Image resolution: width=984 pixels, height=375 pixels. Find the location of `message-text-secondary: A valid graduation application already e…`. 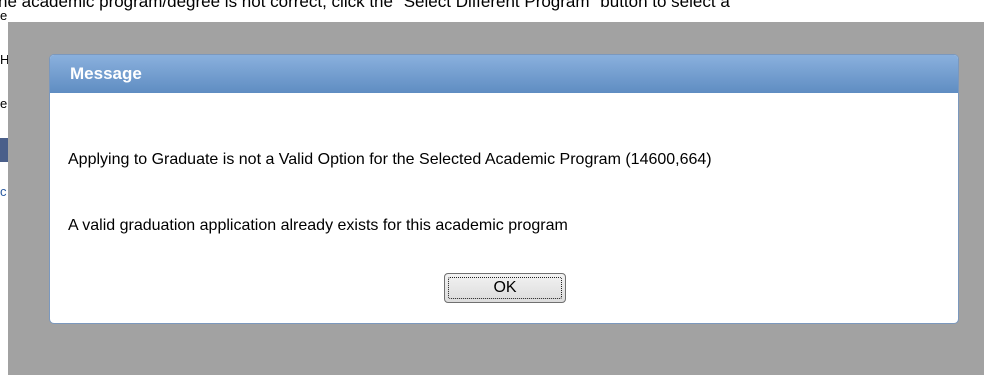

message-text-secondary: A valid graduation application already e… is located at coordinates (318, 225).